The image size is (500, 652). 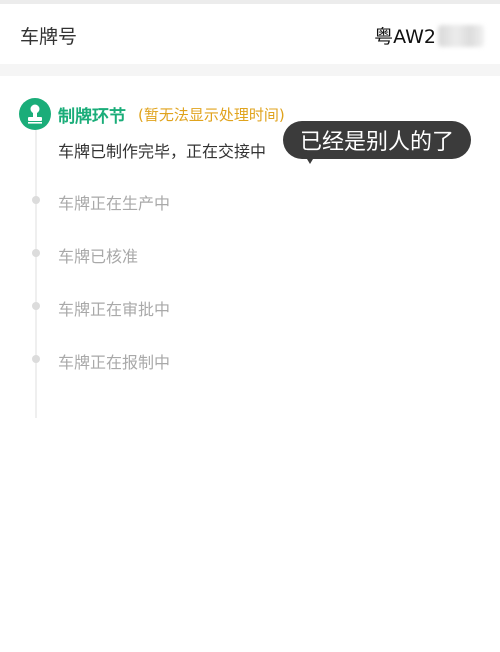 What do you see at coordinates (162, 151) in the screenshot?
I see `current-step-description: 车牌已制作完毕，正在交接中` at bounding box center [162, 151].